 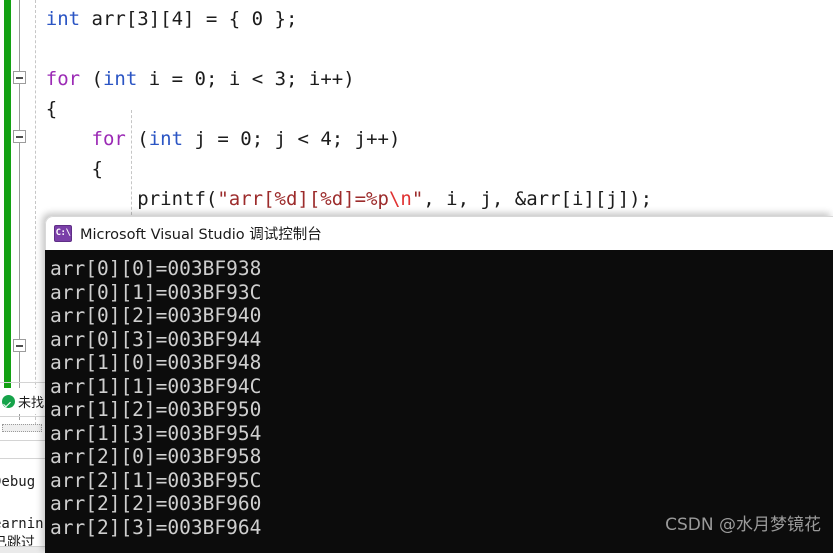 I want to click on panel-divider-low, so click(x=23, y=440).